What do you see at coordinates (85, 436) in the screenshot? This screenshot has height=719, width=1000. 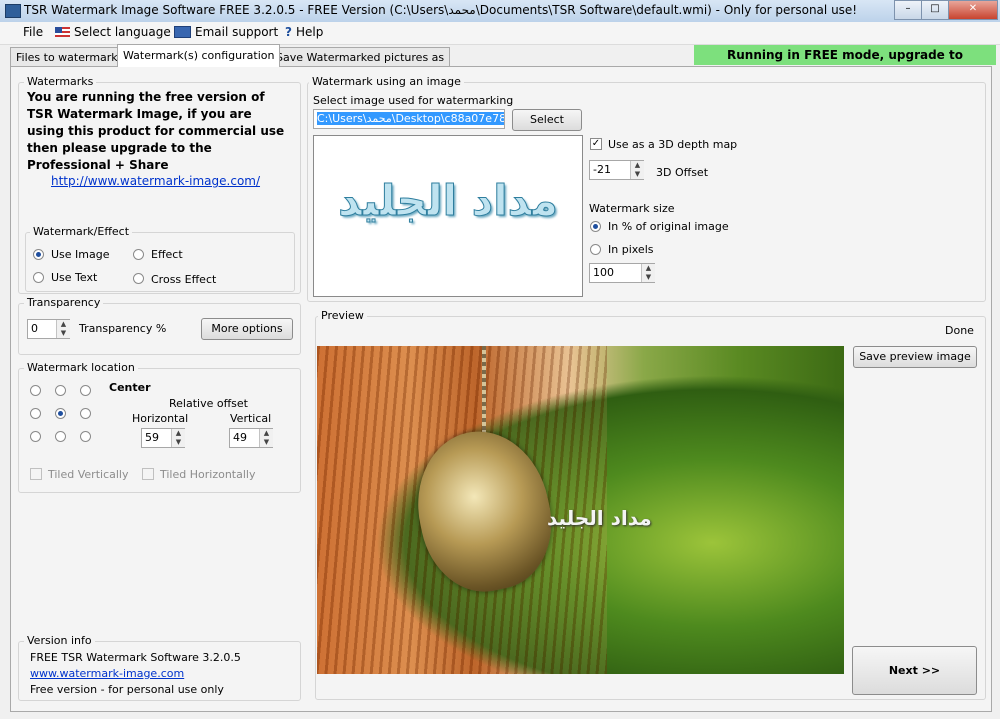 I see `location-bottom-right-radio` at bounding box center [85, 436].